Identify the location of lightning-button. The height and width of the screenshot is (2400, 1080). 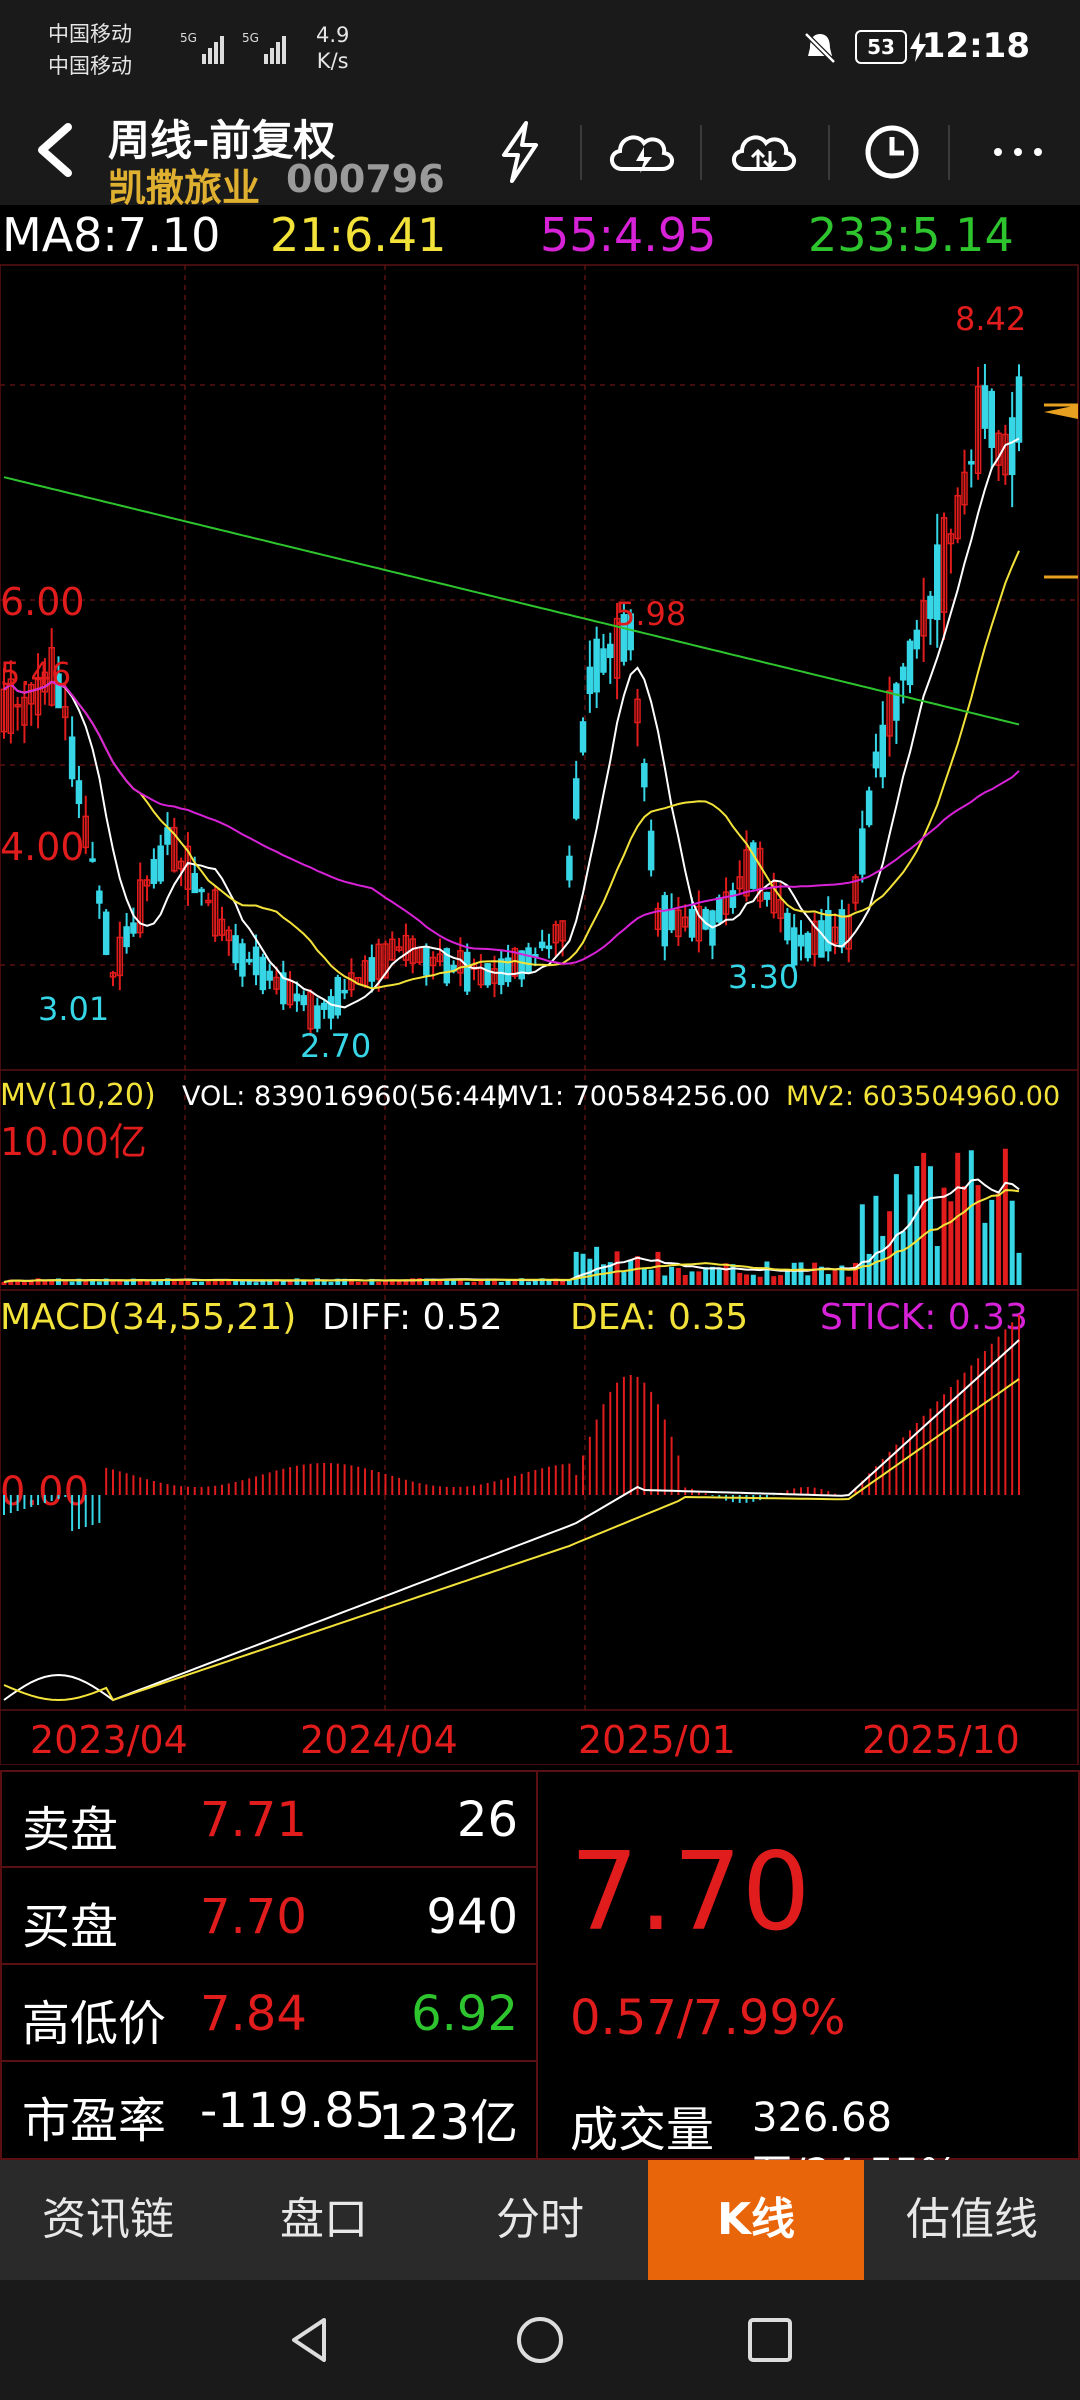
(520, 152).